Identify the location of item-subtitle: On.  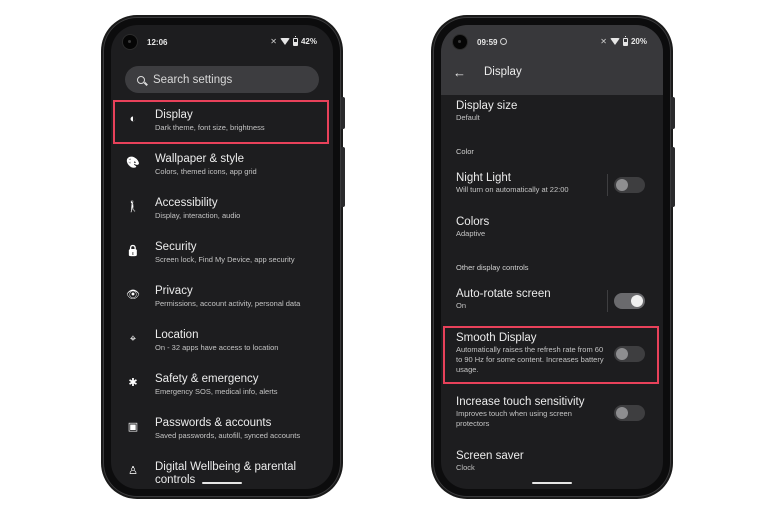
(461, 305).